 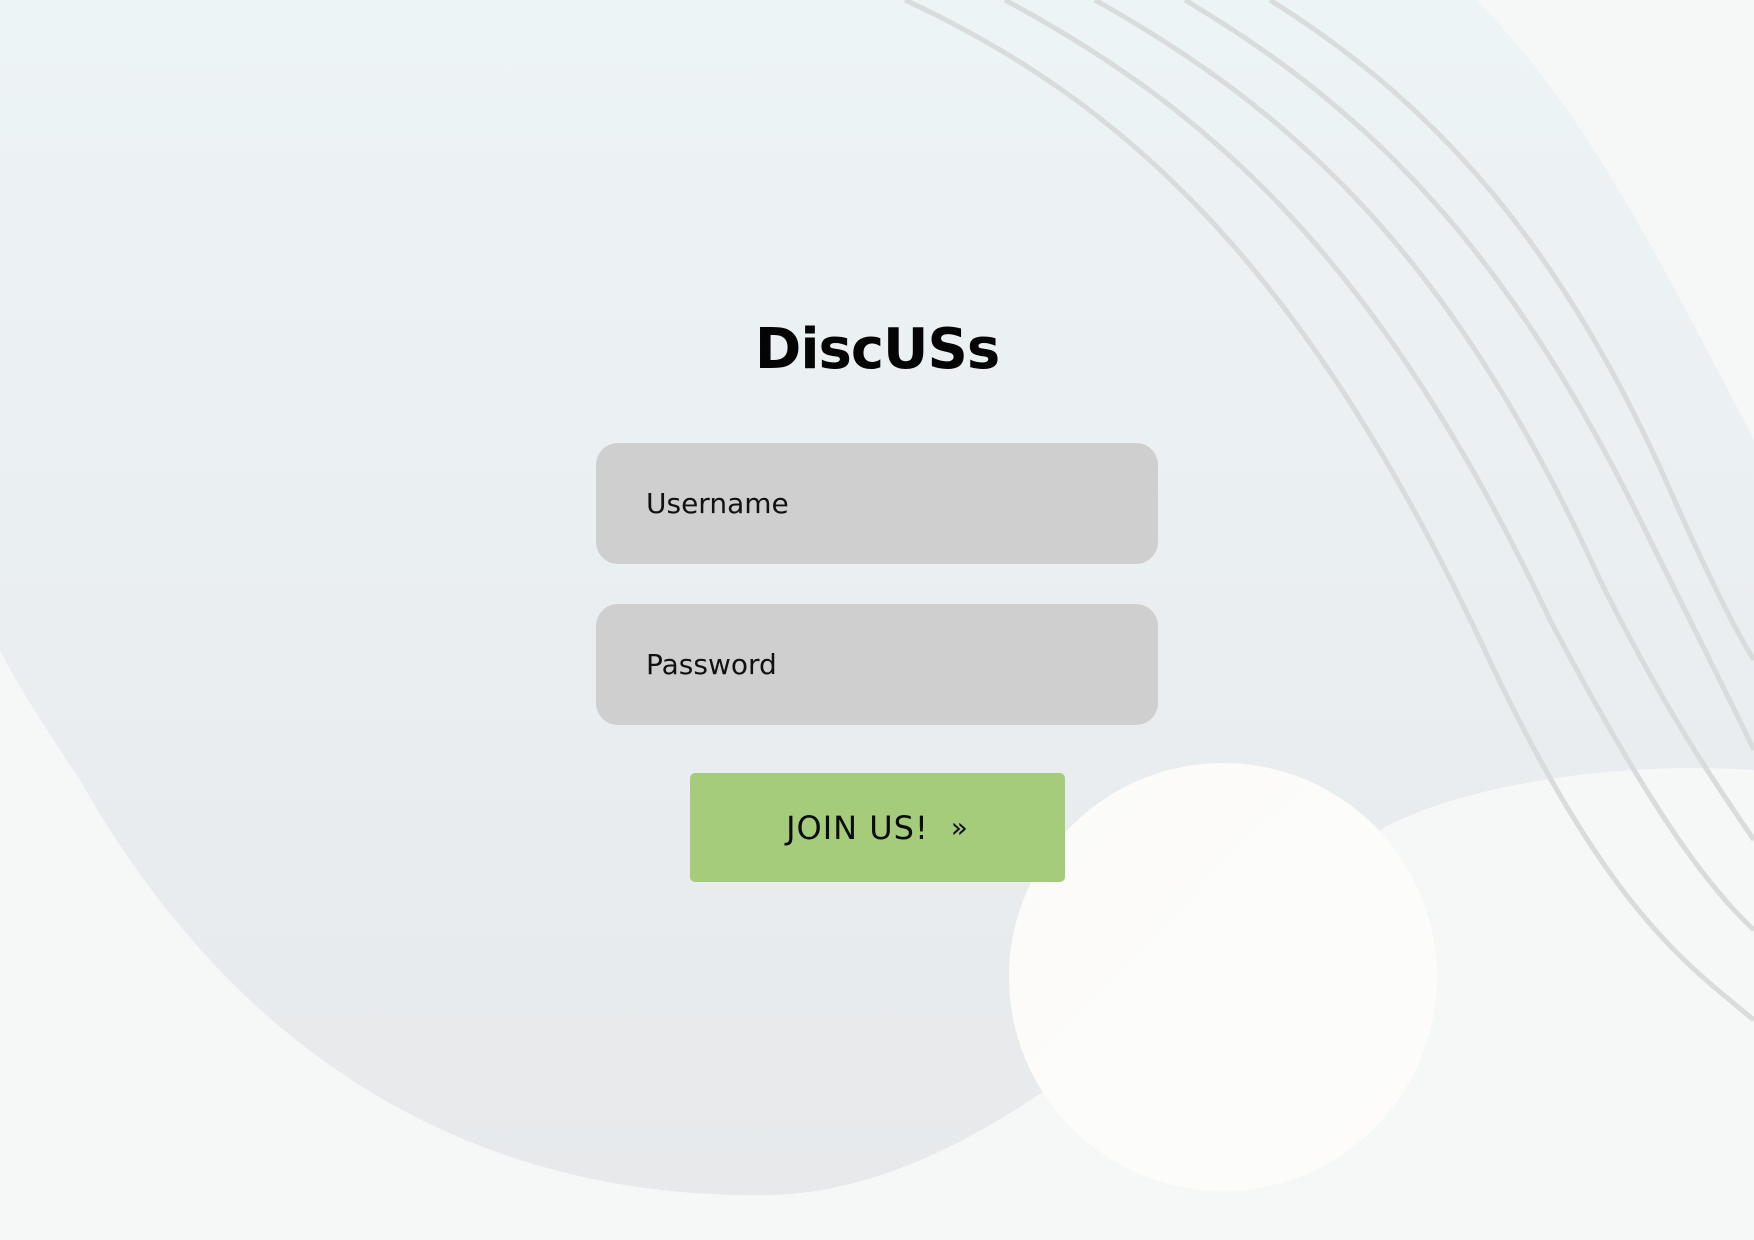 I want to click on password-input, so click(x=877, y=664).